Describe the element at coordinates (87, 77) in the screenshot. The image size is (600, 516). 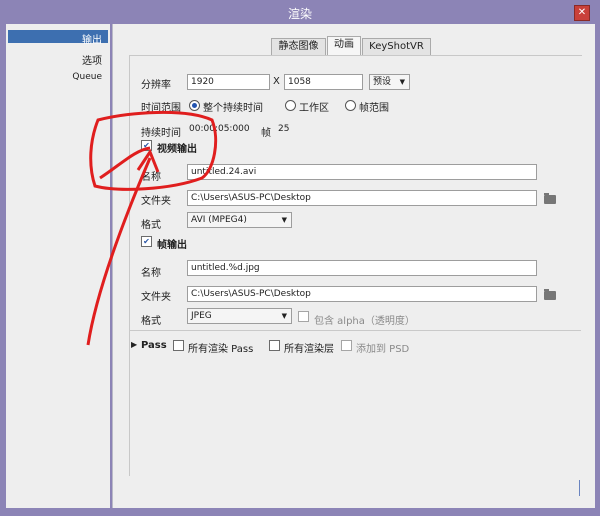
I see `sidebar-item-queue: Queue` at that location.